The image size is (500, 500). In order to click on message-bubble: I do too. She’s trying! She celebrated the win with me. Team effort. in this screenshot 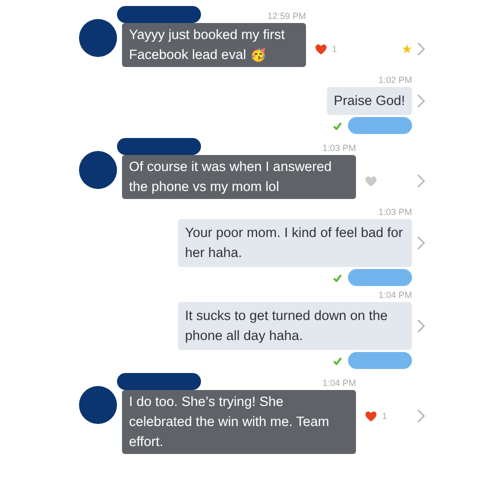, I will do `click(239, 422)`.